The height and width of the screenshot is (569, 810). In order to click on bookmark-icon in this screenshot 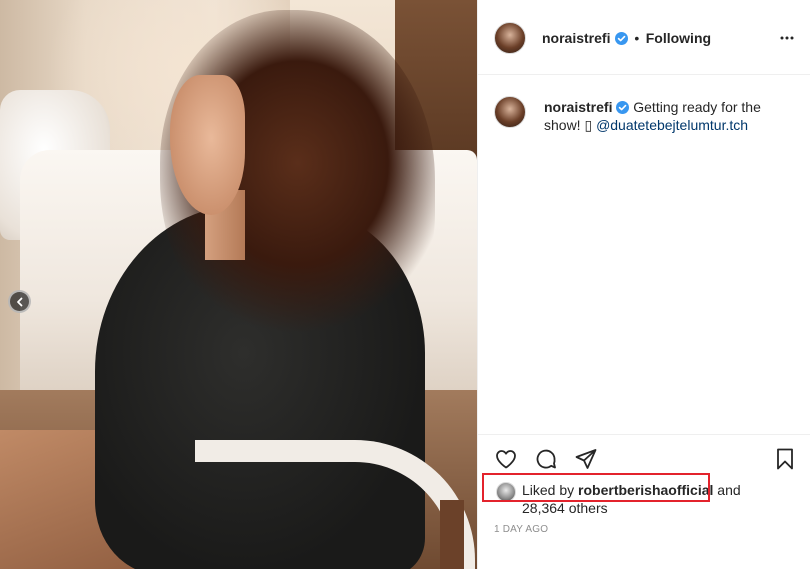, I will do `click(785, 459)`.